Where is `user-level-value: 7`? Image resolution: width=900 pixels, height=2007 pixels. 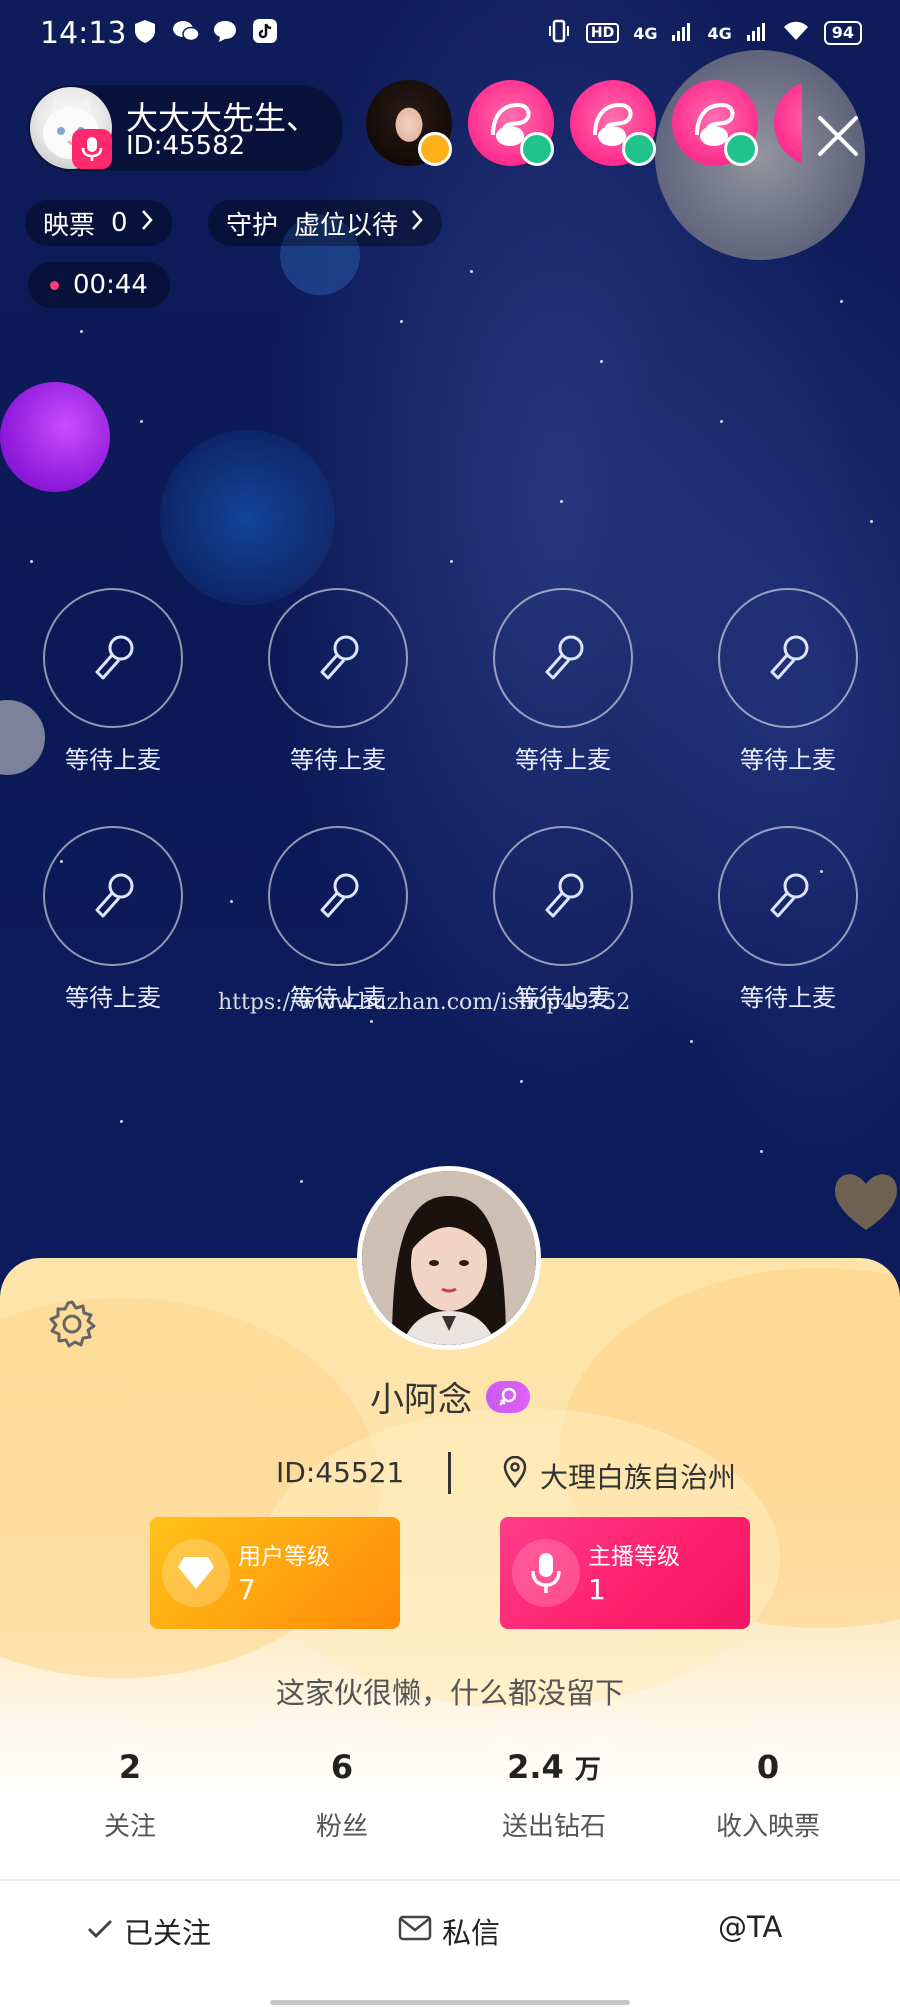 user-level-value: 7 is located at coordinates (247, 1589).